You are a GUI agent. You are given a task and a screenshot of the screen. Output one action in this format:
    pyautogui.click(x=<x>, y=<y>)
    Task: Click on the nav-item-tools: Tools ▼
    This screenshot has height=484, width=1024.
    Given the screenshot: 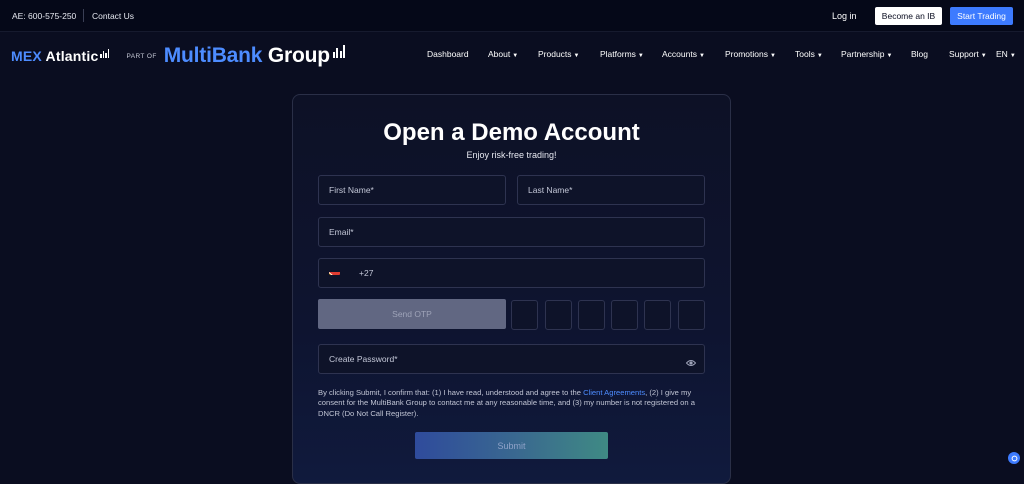 What is the action you would take?
    pyautogui.click(x=809, y=54)
    